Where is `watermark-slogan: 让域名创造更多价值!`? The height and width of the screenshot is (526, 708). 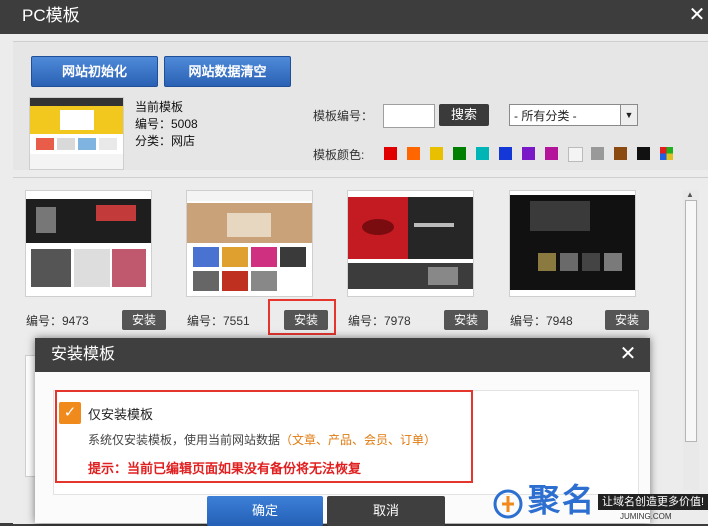
watermark-slogan: 让域名创造更多价值! is located at coordinates (653, 502).